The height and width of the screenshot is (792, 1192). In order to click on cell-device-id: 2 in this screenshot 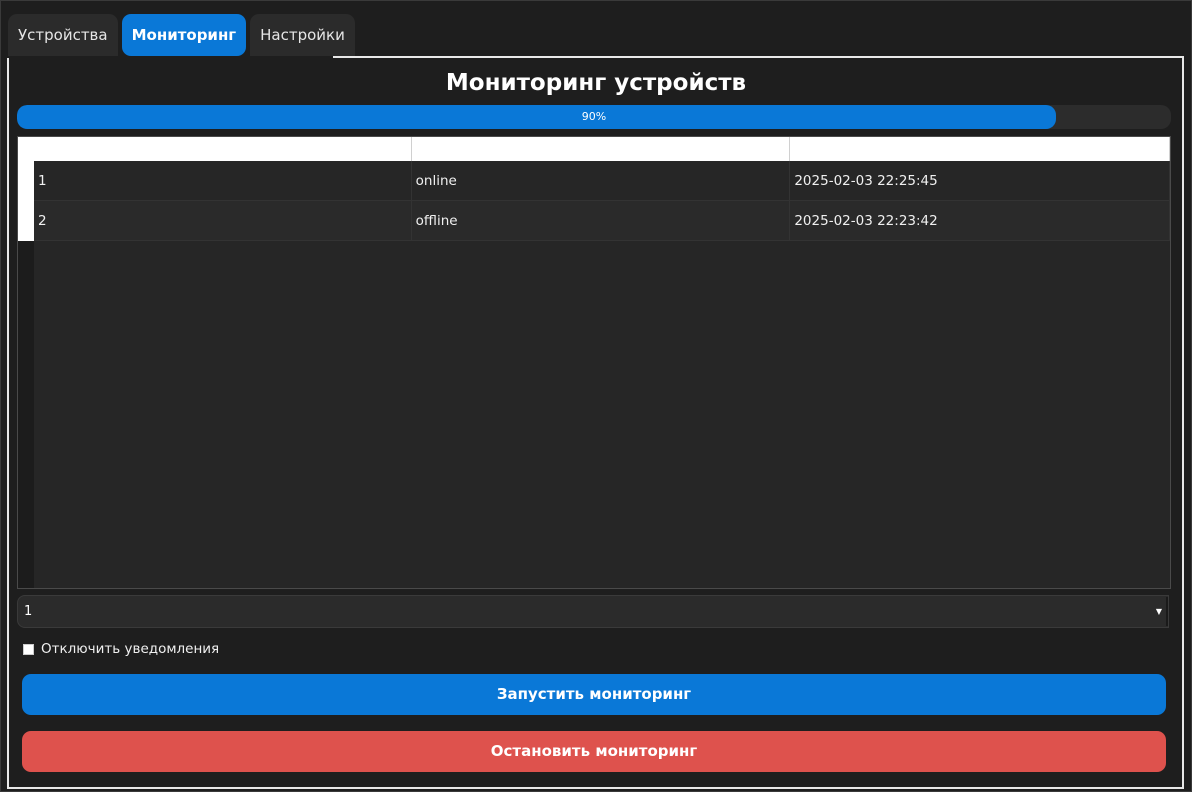, I will do `click(223, 220)`.